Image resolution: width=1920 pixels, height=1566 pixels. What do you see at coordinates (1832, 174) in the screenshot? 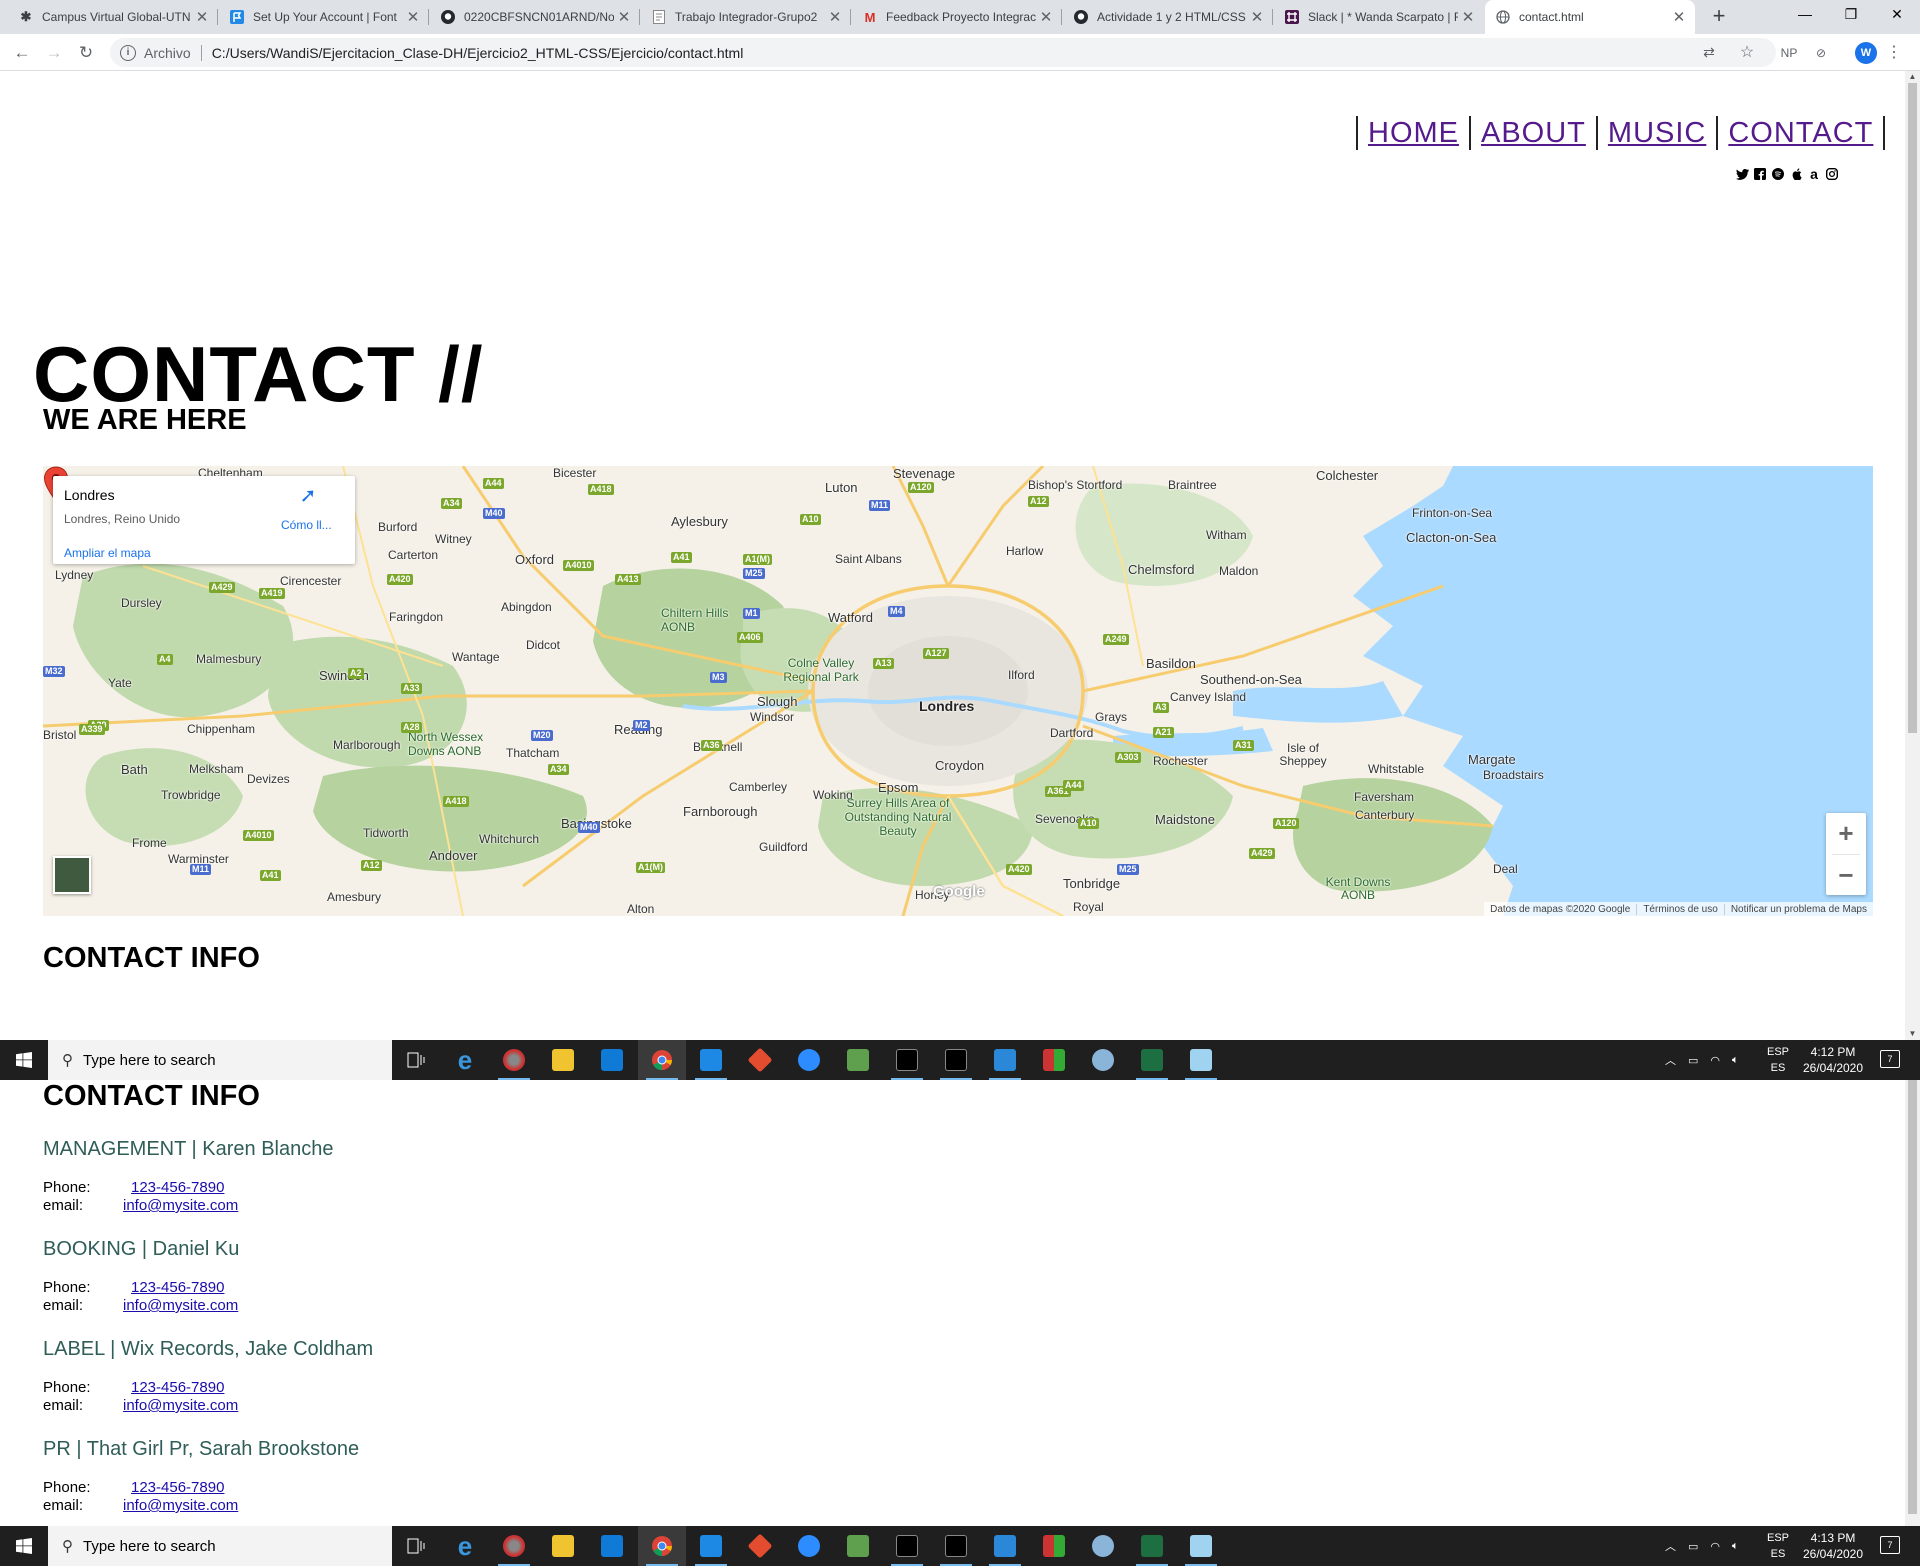
I see `instagram-icon` at bounding box center [1832, 174].